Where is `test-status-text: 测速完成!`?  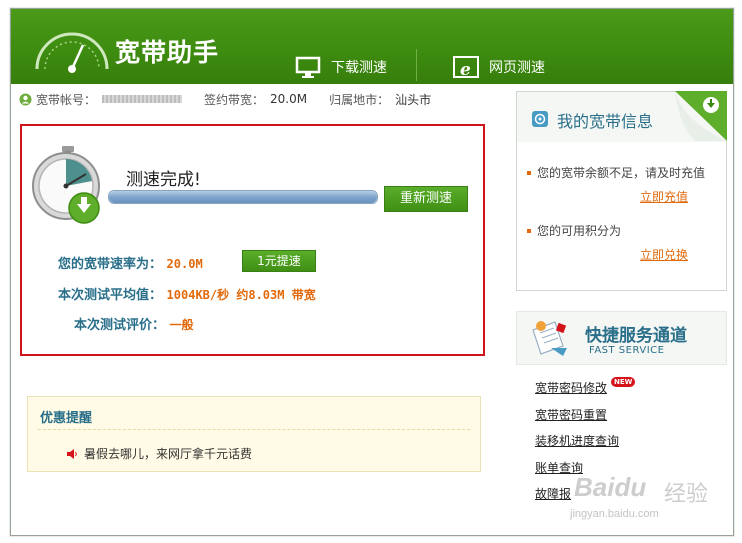
test-status-text: 测速完成! is located at coordinates (163, 180).